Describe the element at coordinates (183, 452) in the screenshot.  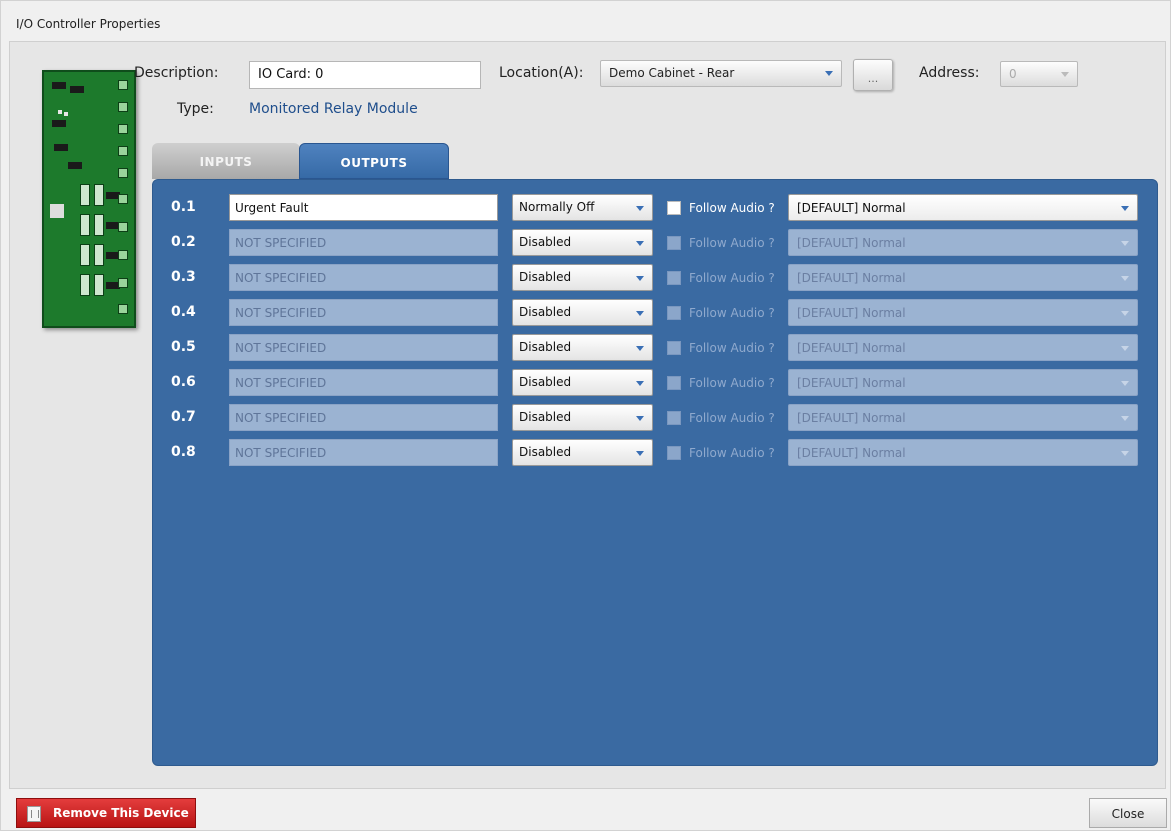
I see `output-number: 0.8` at that location.